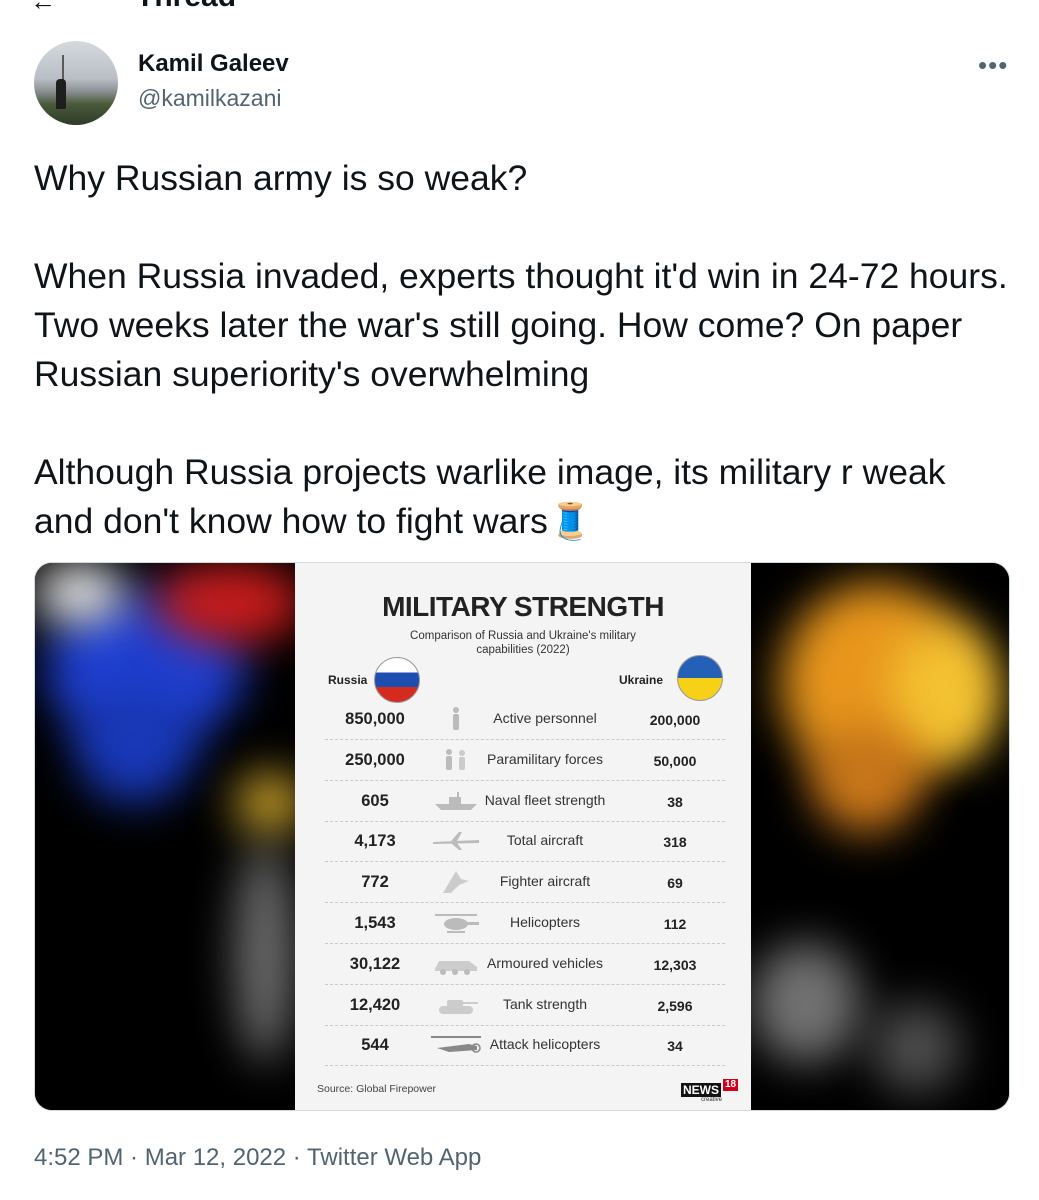  What do you see at coordinates (375, 963) in the screenshot?
I see `russia-value: 30,122` at bounding box center [375, 963].